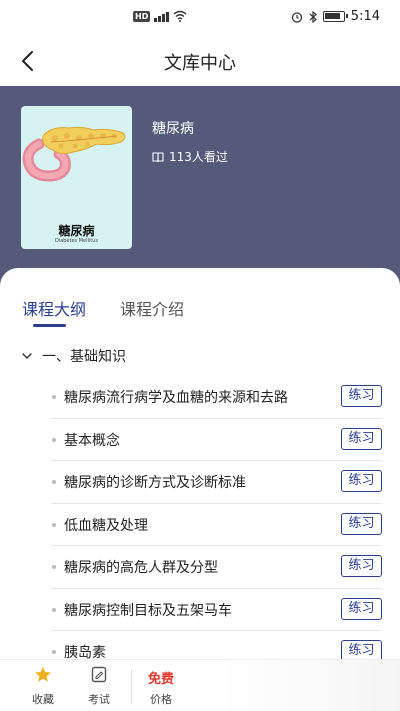 The image size is (400, 711). Describe the element at coordinates (310, 685) in the screenshot. I see `bottom-fade` at that location.